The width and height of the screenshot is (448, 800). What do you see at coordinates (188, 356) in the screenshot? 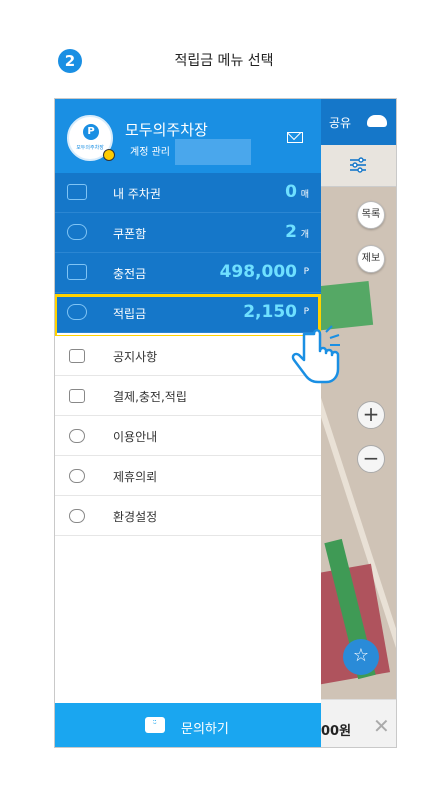
I see `menu-item-notices: 공지사항` at bounding box center [188, 356].